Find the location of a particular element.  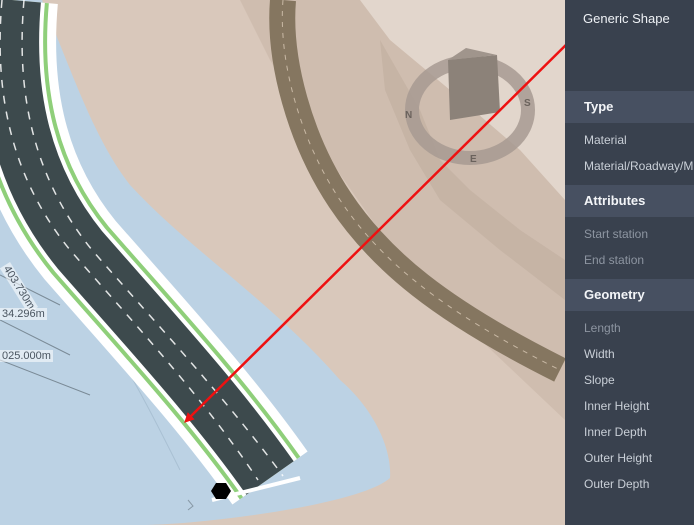

measurement-label-2: 34.296m is located at coordinates (23, 314).